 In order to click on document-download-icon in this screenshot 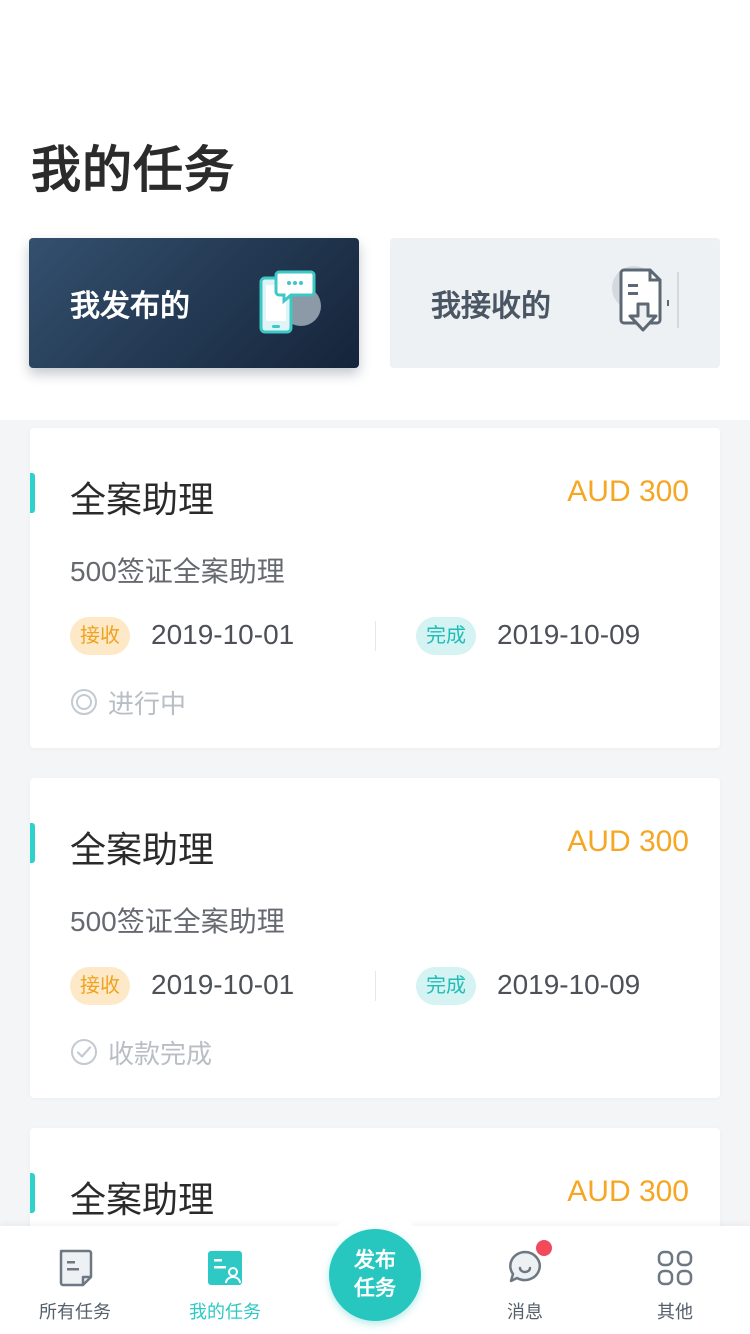, I will do `click(645, 299)`.